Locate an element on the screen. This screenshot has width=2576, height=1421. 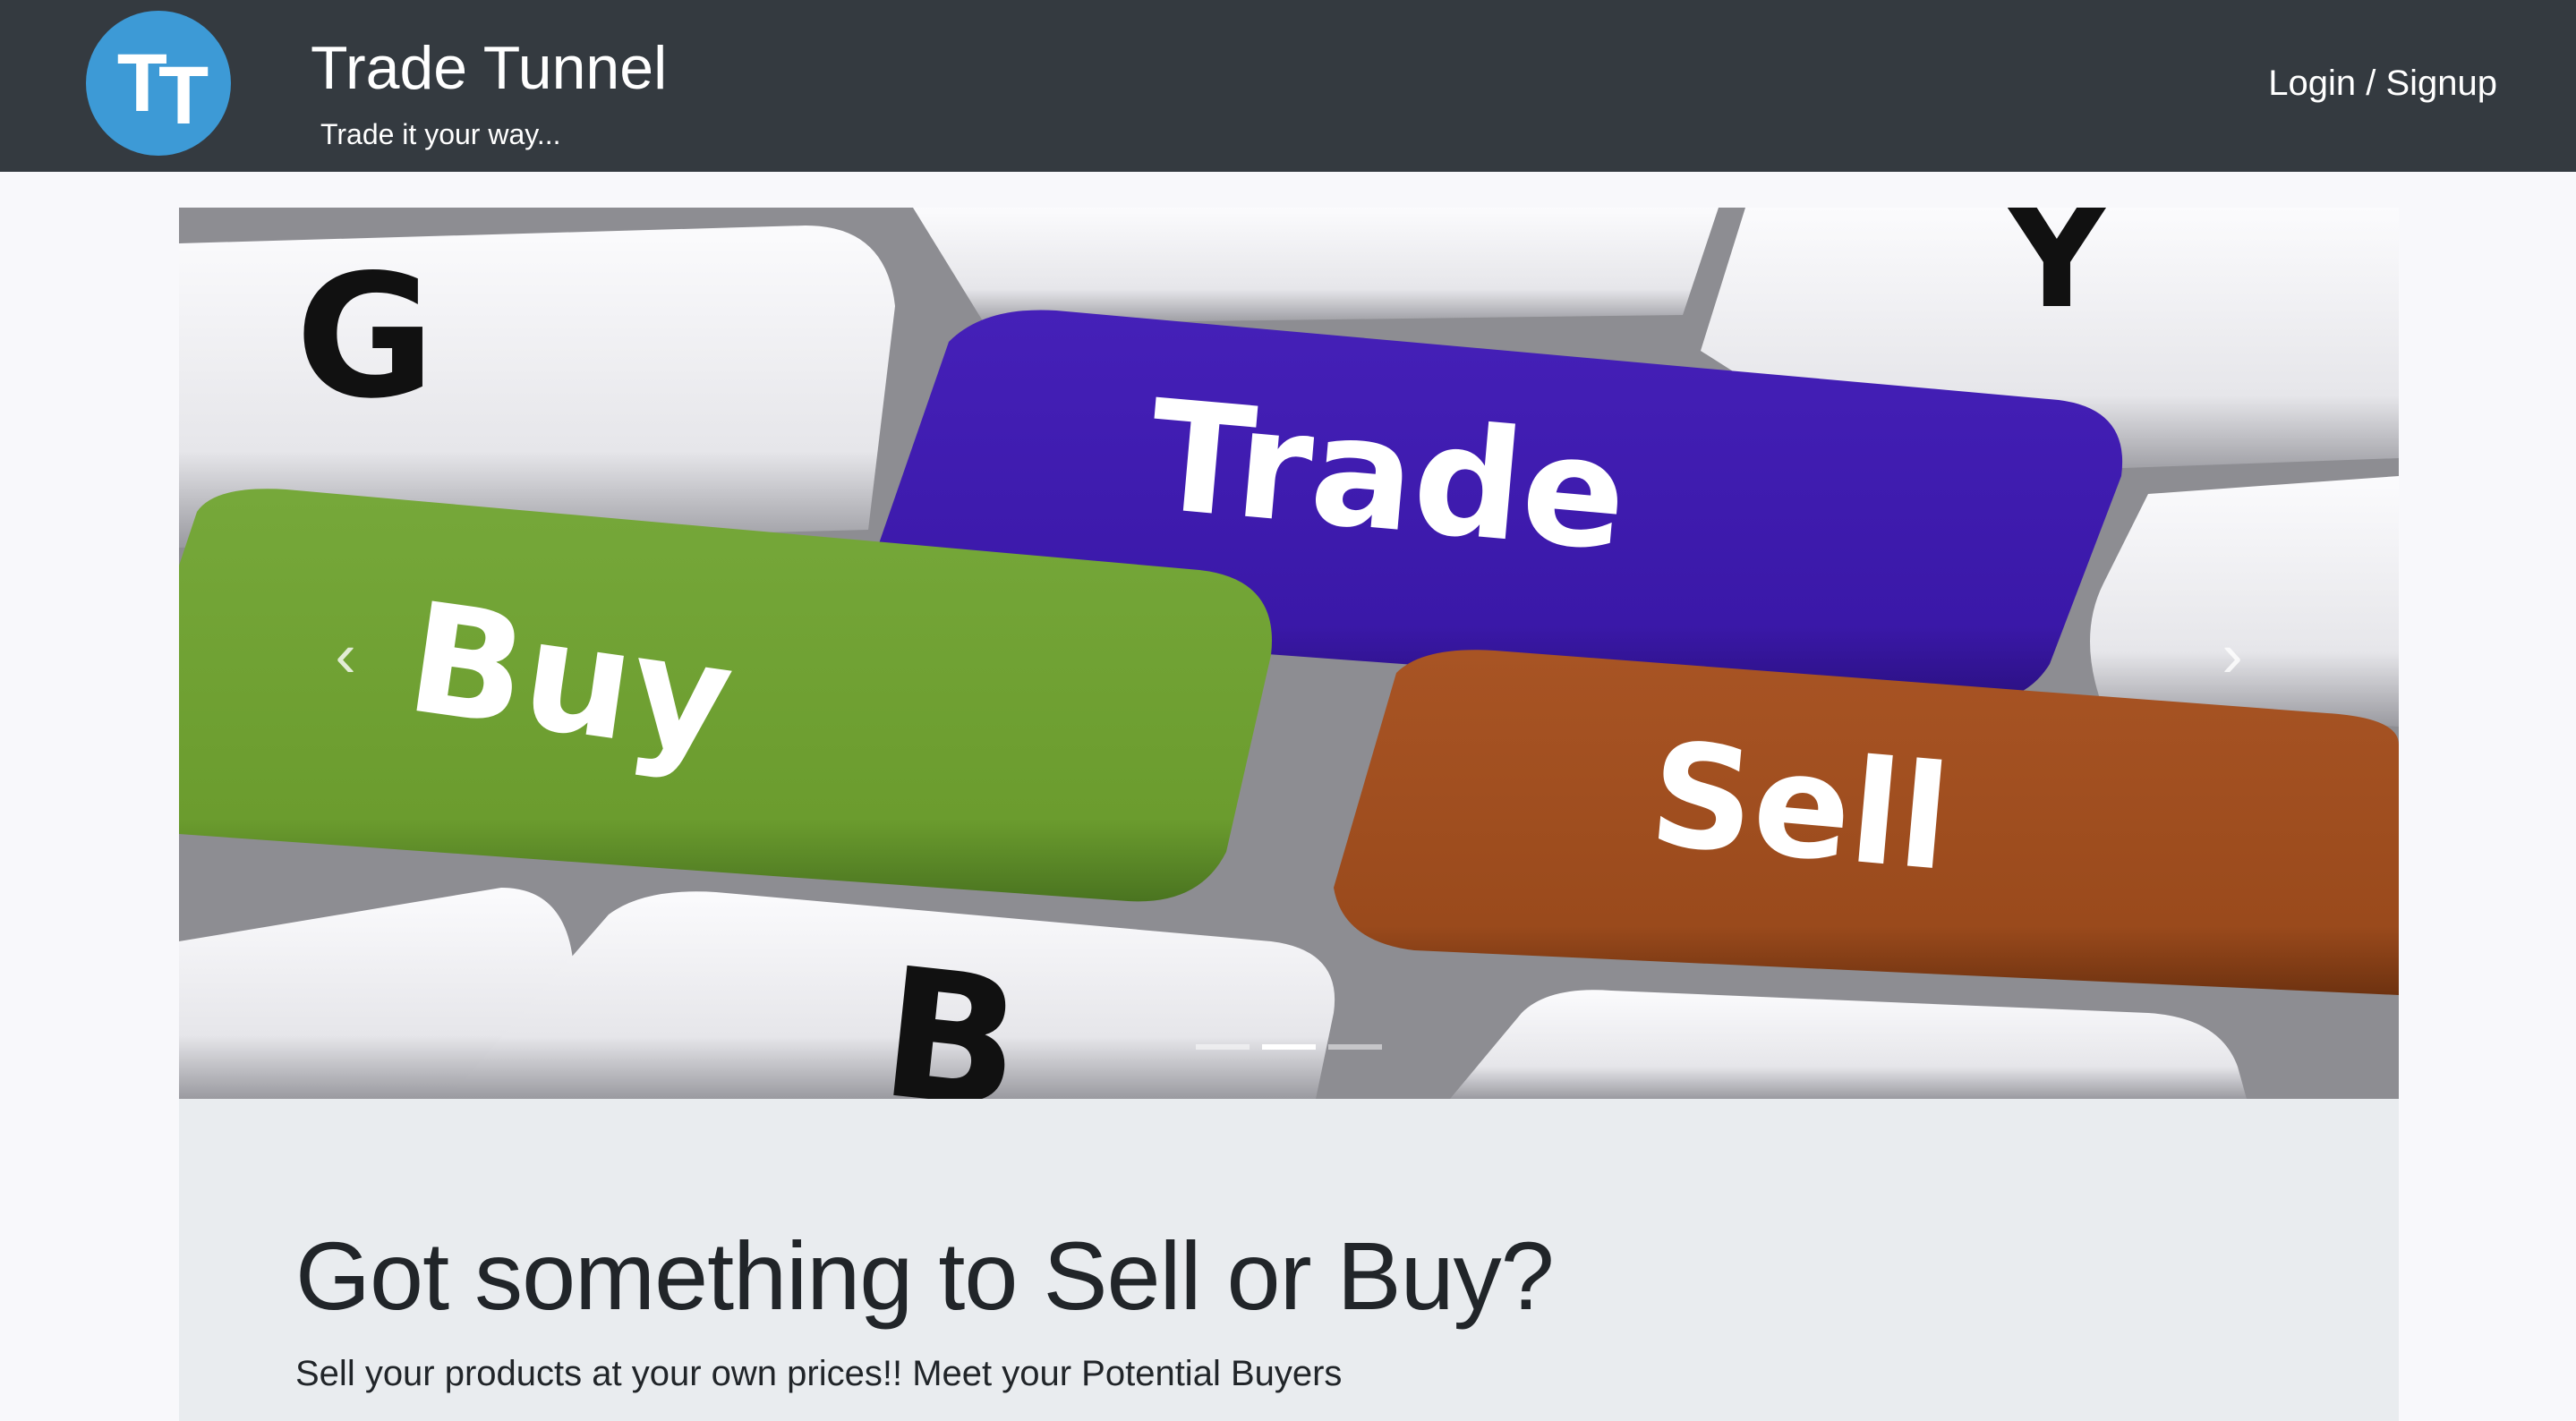
chevron-left-icon: ‹ is located at coordinates (345, 655).